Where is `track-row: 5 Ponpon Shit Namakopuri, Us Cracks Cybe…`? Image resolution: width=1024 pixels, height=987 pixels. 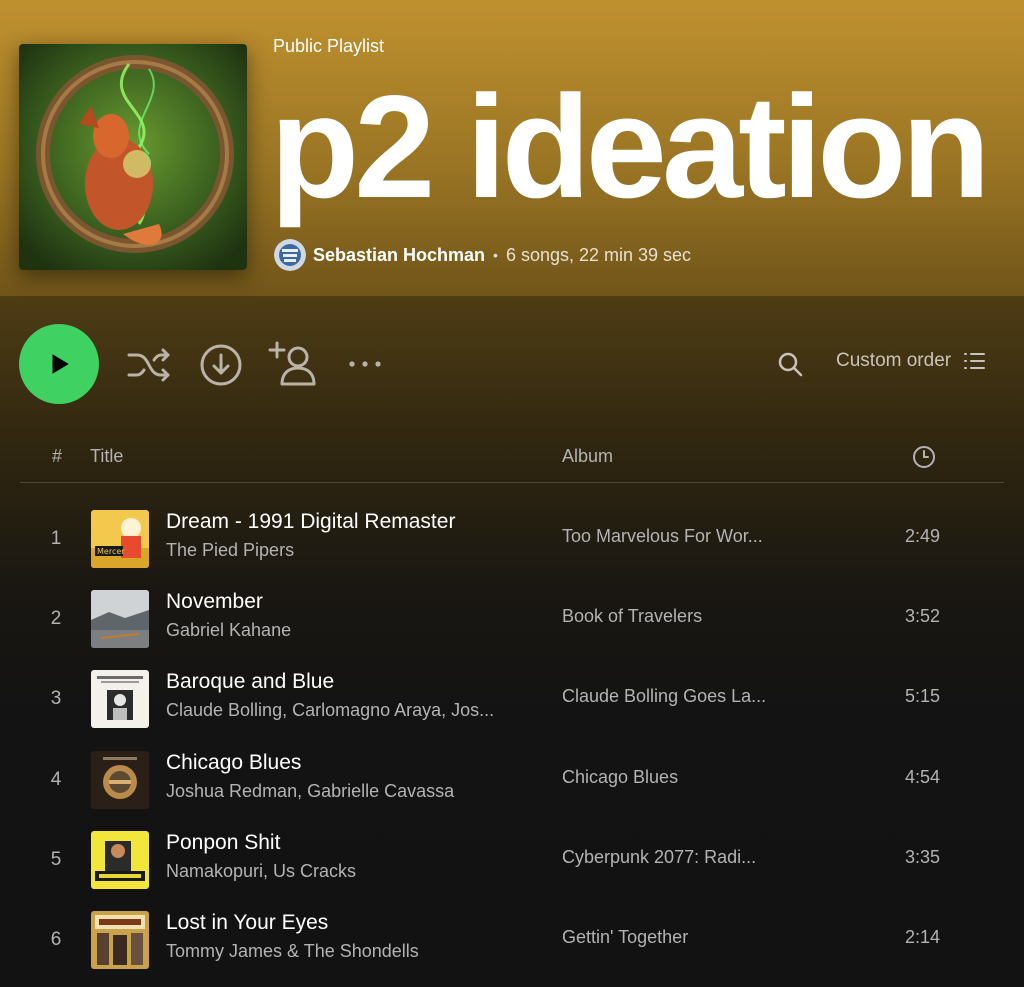
track-row: 5 Ponpon Shit Namakopuri, Us Cracks Cybe… is located at coordinates (512, 860).